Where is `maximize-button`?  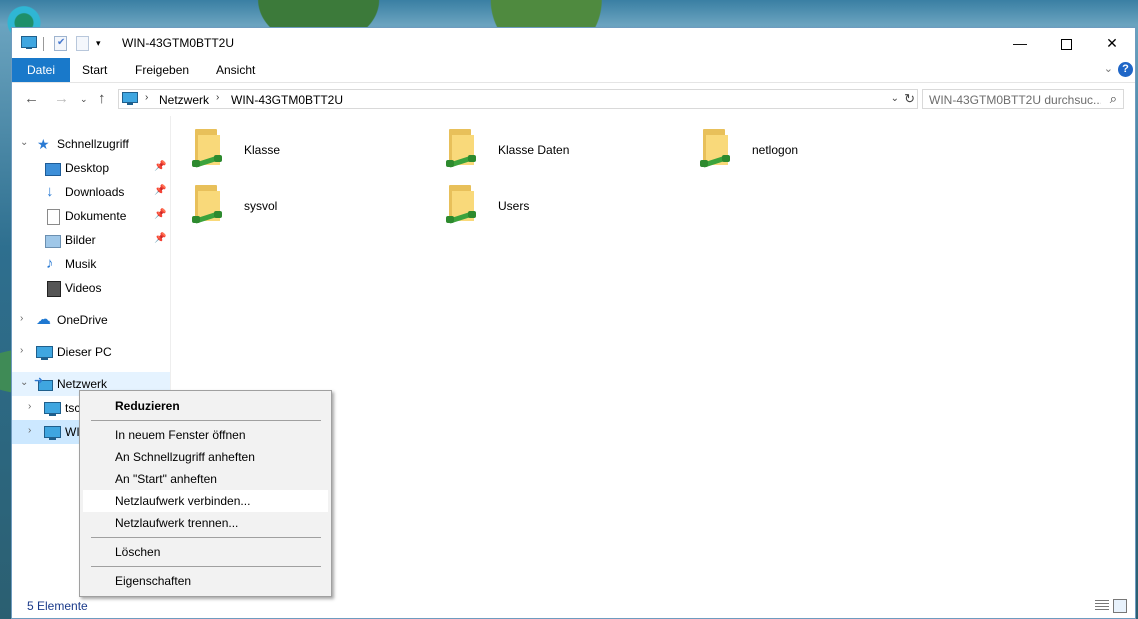
maximize-button is located at coordinates (1066, 43).